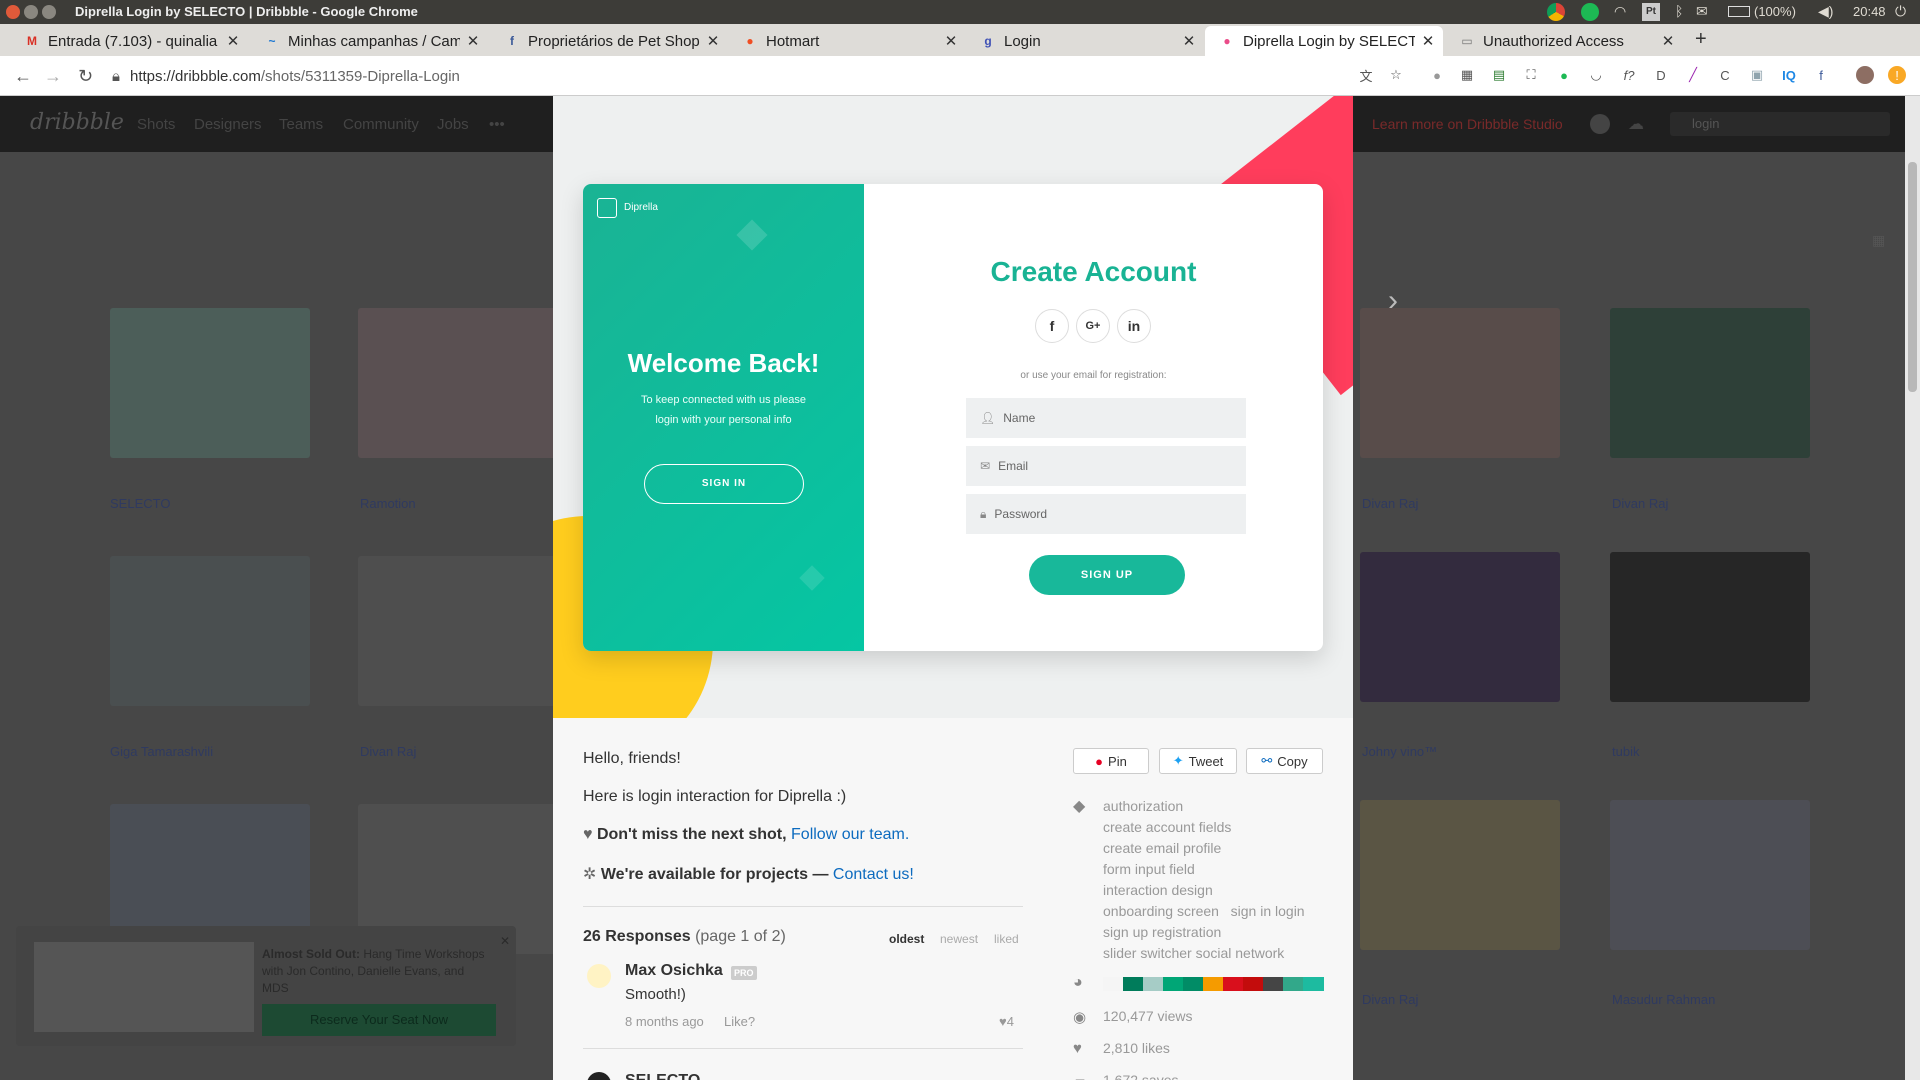 The height and width of the screenshot is (1080, 1920). I want to click on close-window-icon, so click(13, 12).